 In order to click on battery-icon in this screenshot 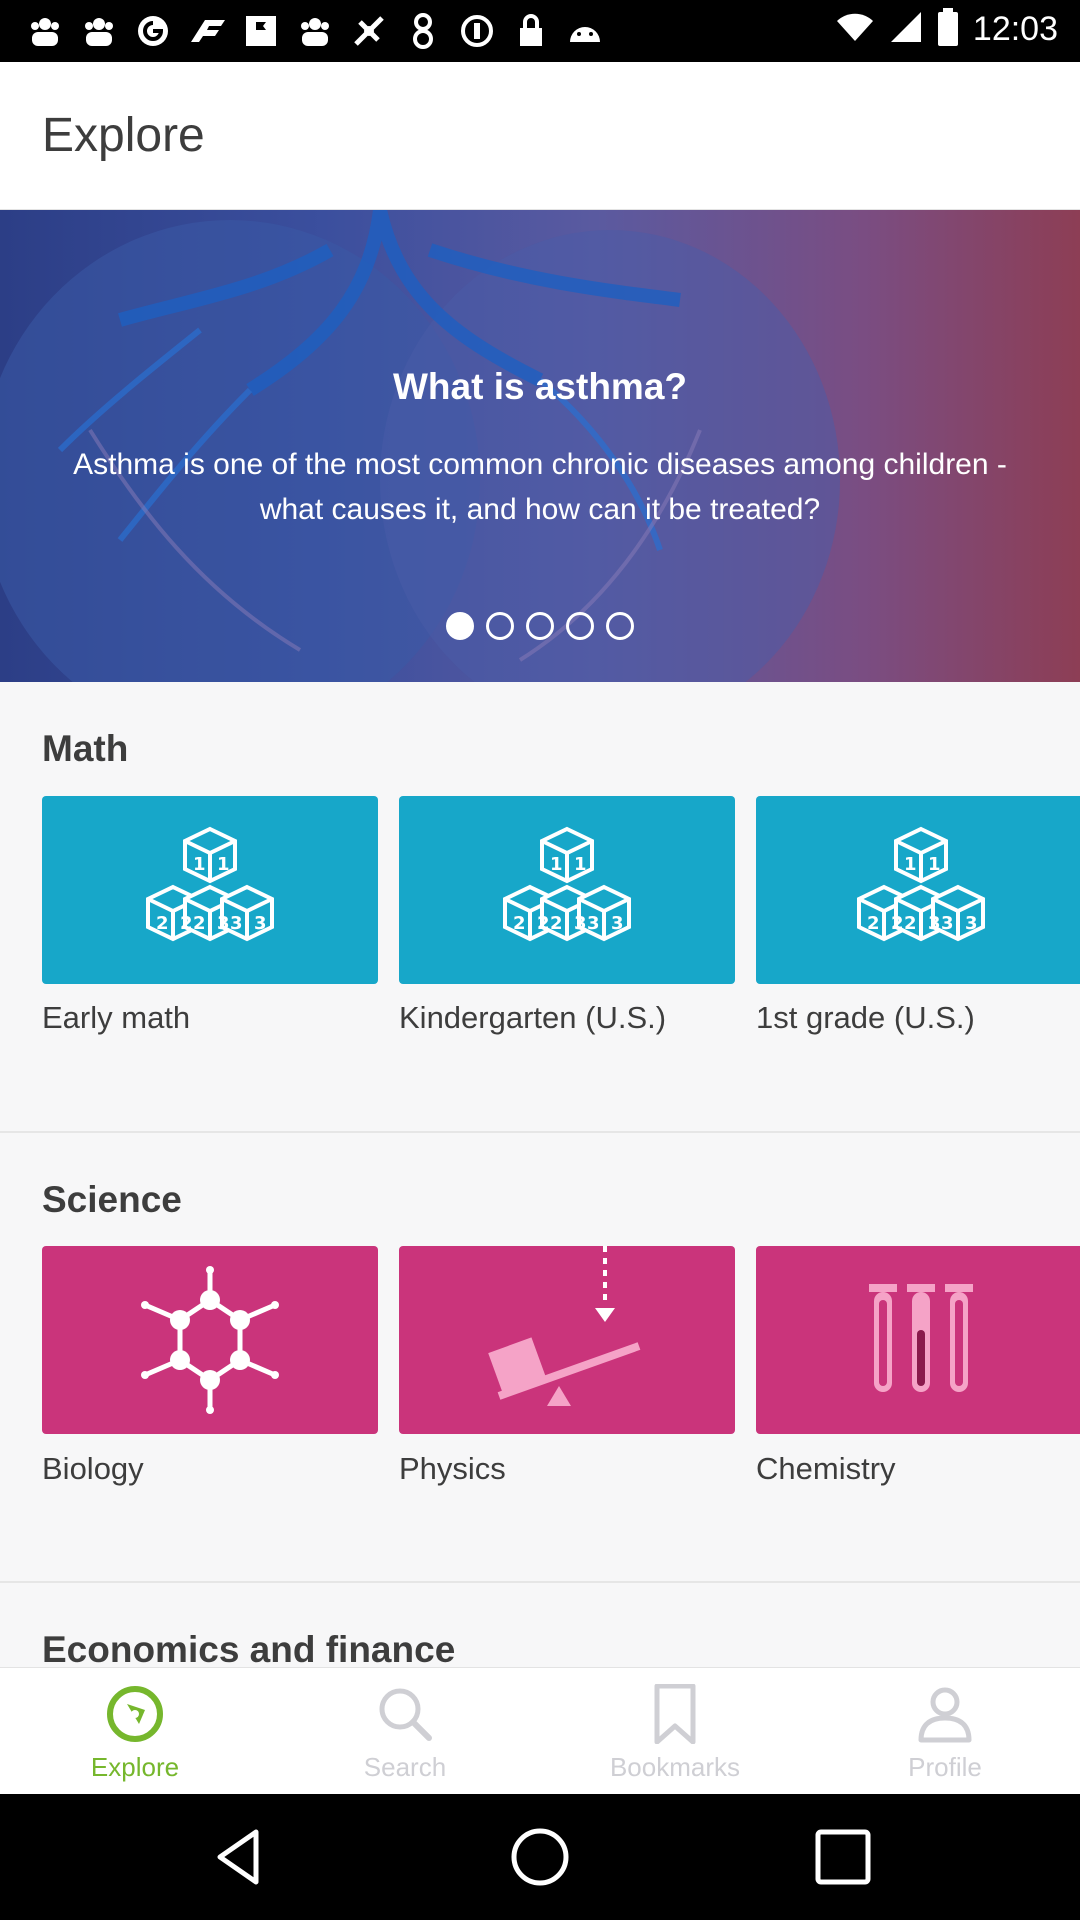, I will do `click(948, 29)`.